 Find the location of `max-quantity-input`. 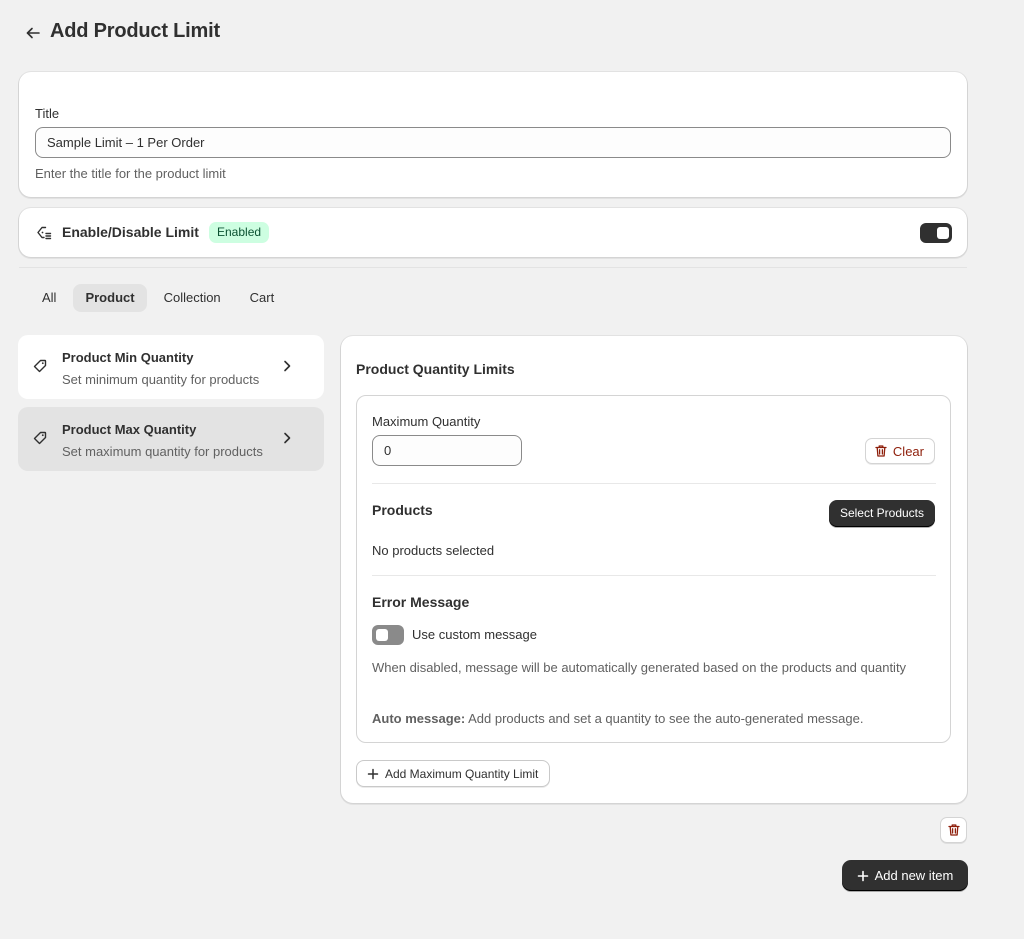

max-quantity-input is located at coordinates (447, 450).